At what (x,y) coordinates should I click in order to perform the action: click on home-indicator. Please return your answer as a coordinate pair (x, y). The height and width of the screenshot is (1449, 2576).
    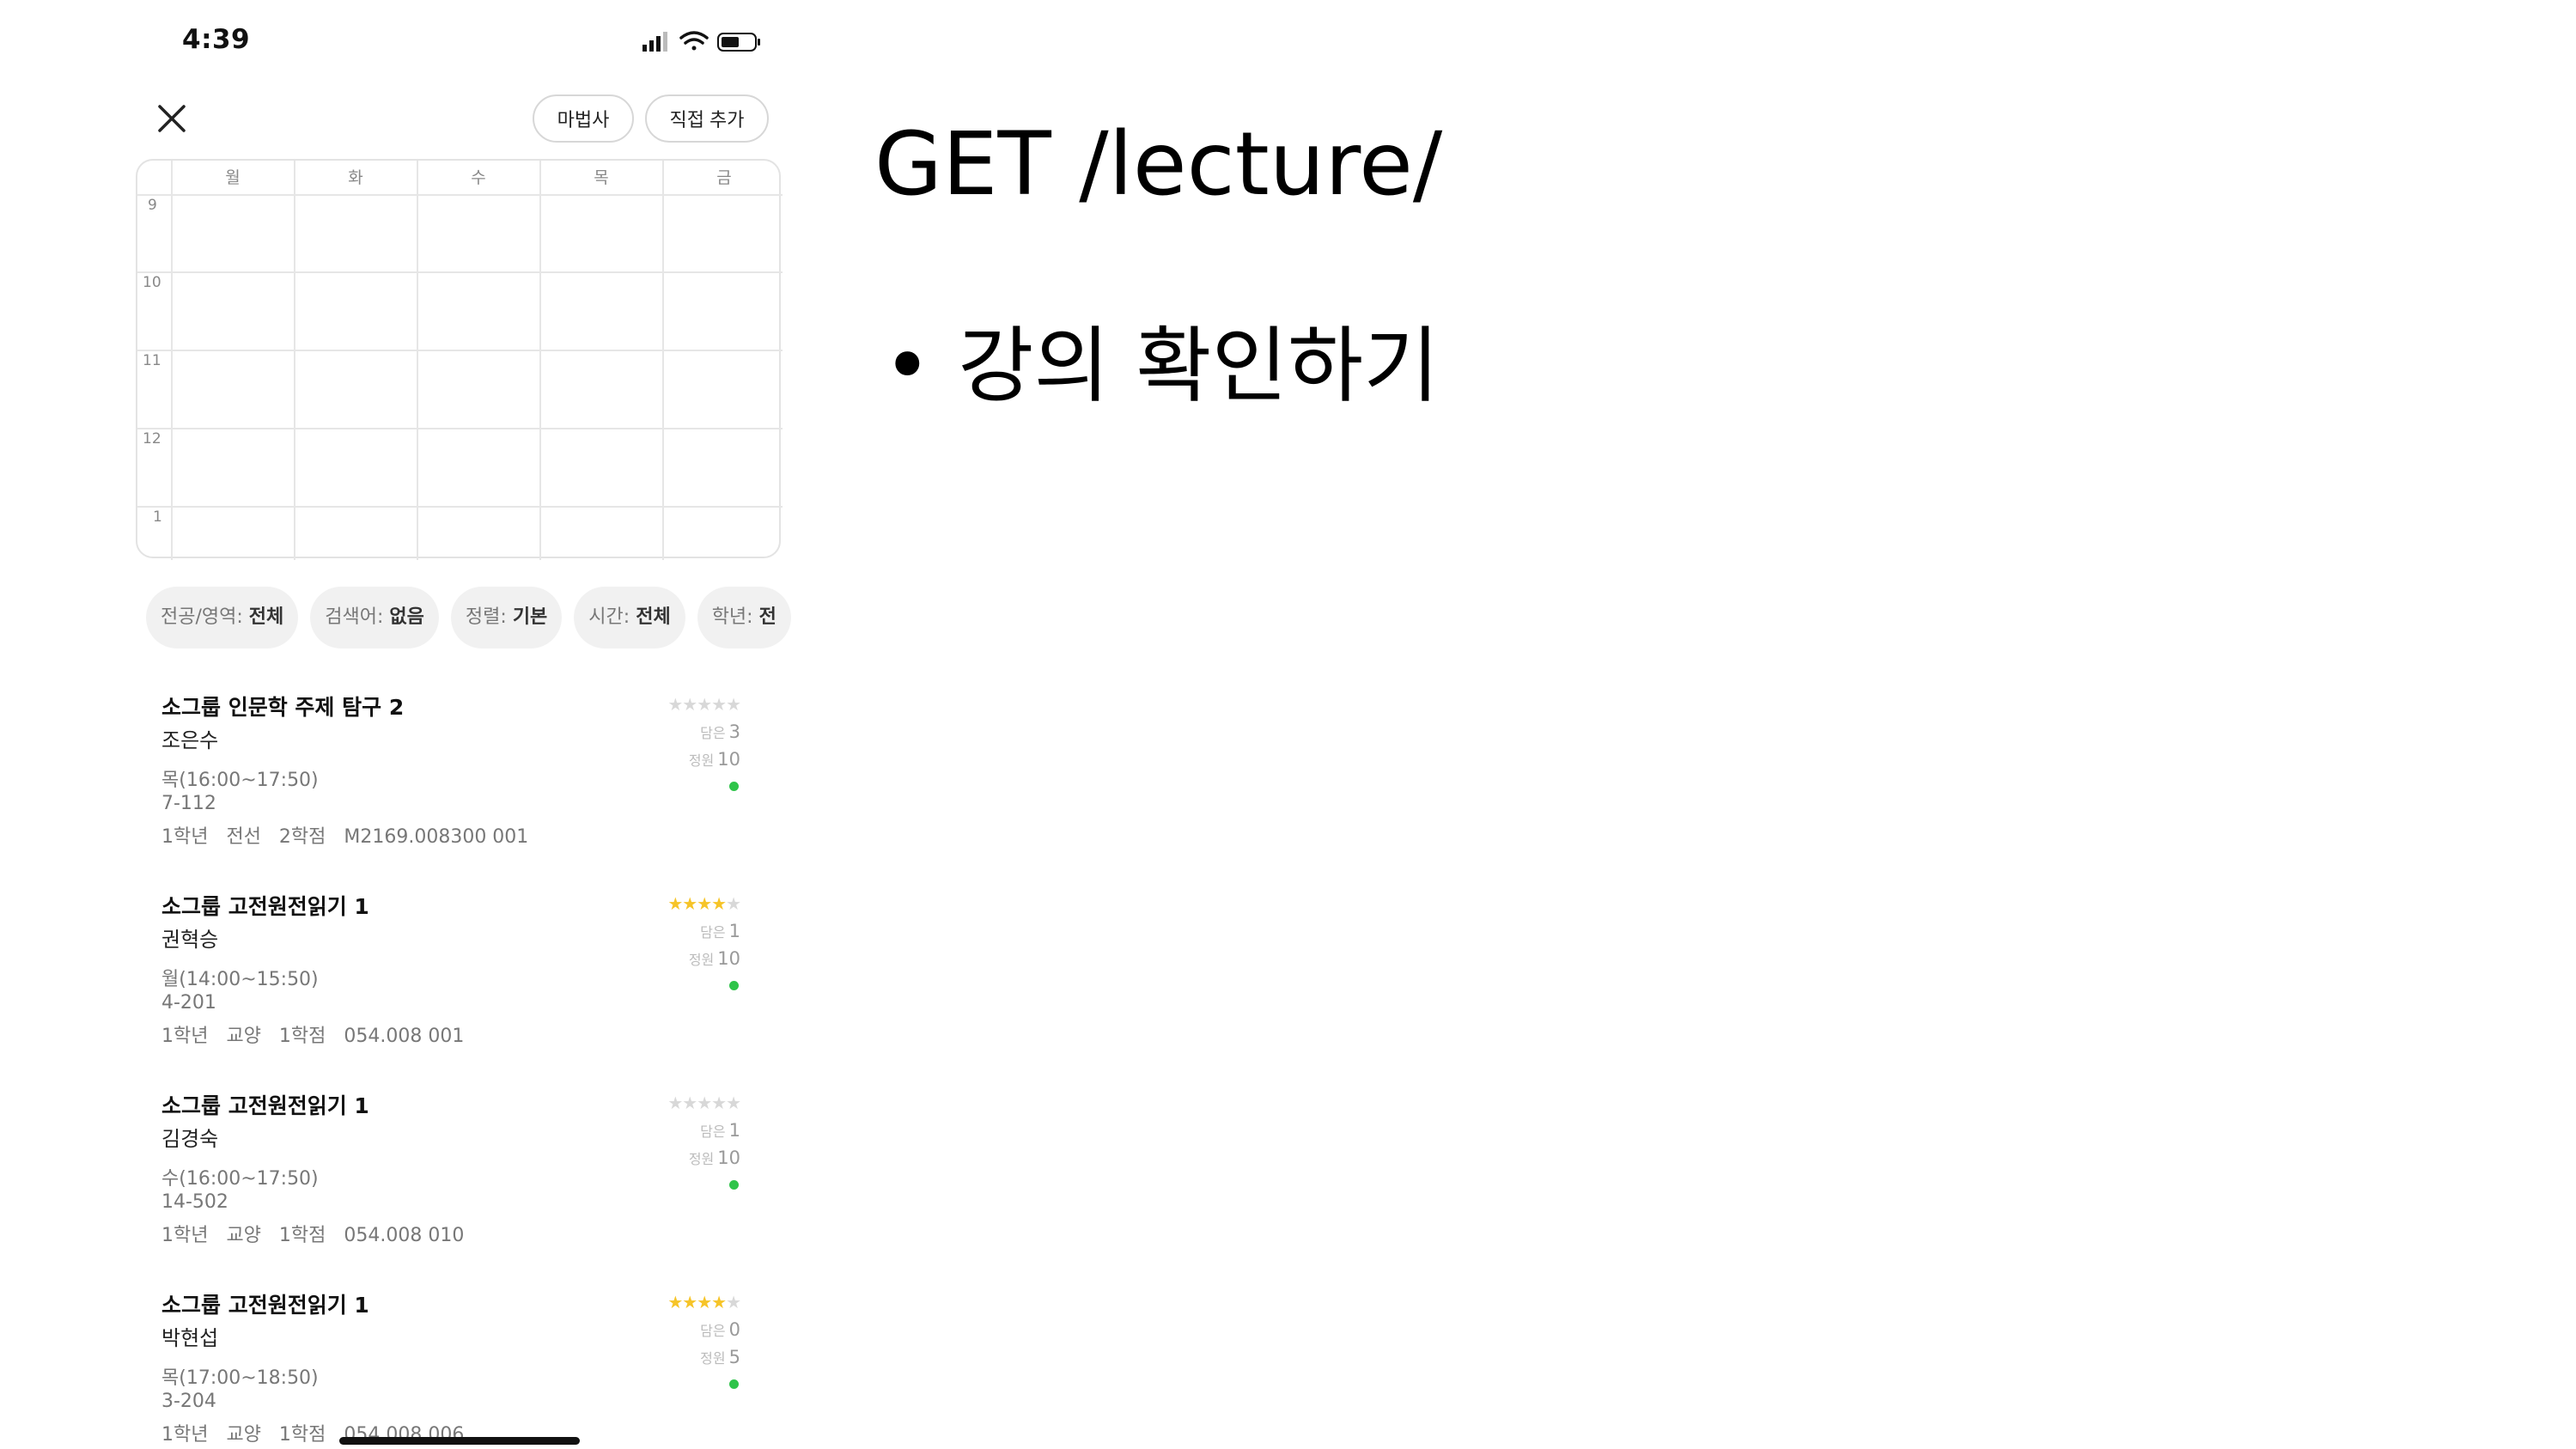
    Looking at the image, I should click on (459, 1441).